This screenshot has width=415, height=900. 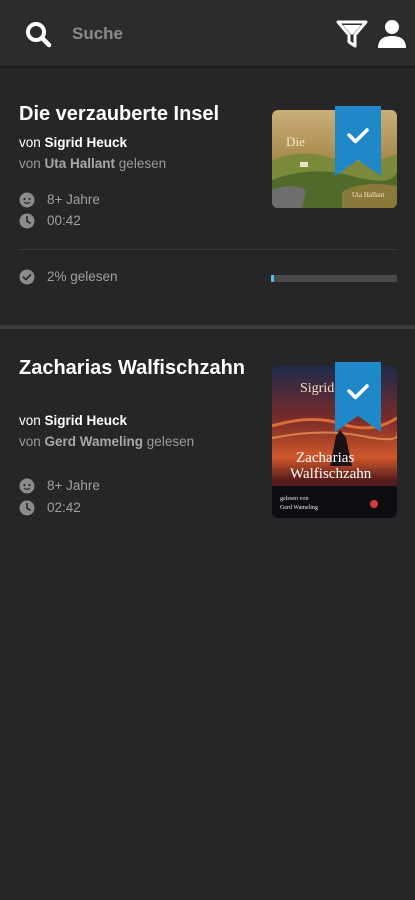 What do you see at coordinates (352, 34) in the screenshot?
I see `filter-icon` at bounding box center [352, 34].